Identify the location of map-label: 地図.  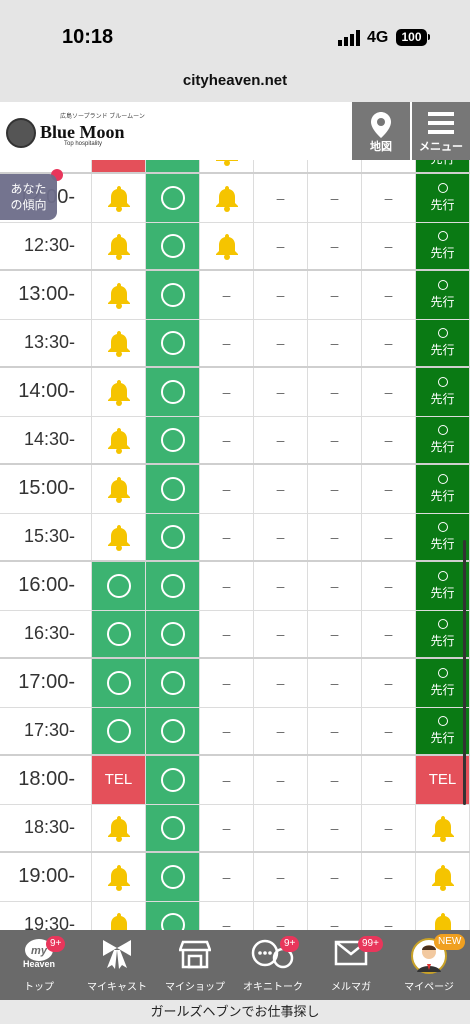
(381, 147).